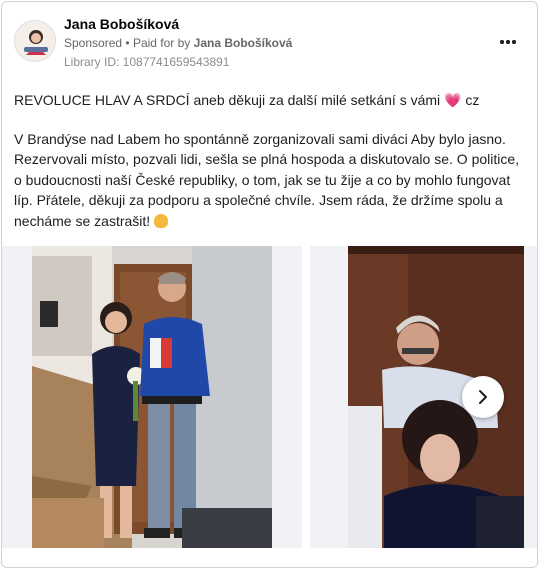 Image resolution: width=539 pixels, height=569 pixels. I want to click on sponsored-line: Sponsored • Paid for by Jana Bobošíková, so click(178, 43).